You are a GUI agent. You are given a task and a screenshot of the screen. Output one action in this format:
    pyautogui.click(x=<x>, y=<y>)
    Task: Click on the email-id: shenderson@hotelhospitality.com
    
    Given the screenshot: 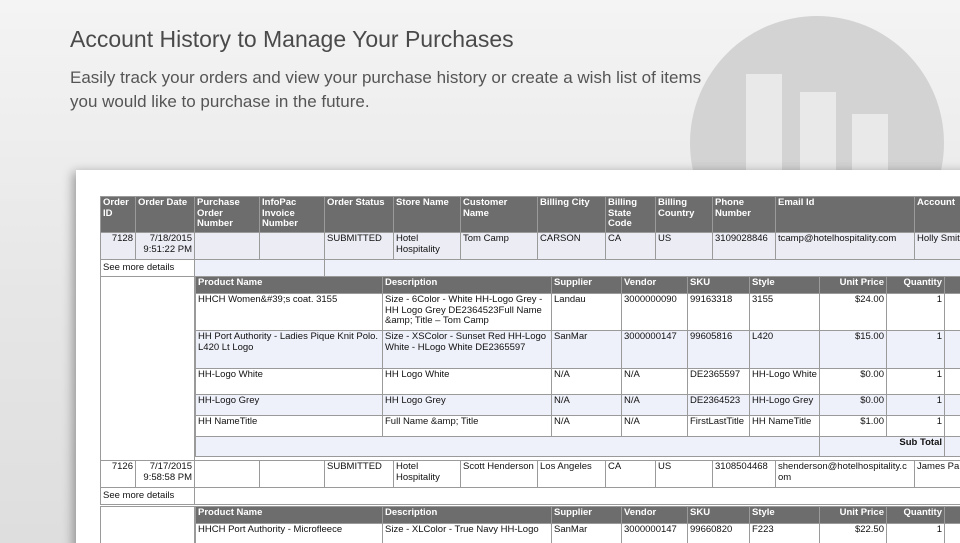 What is the action you would take?
    pyautogui.click(x=845, y=474)
    